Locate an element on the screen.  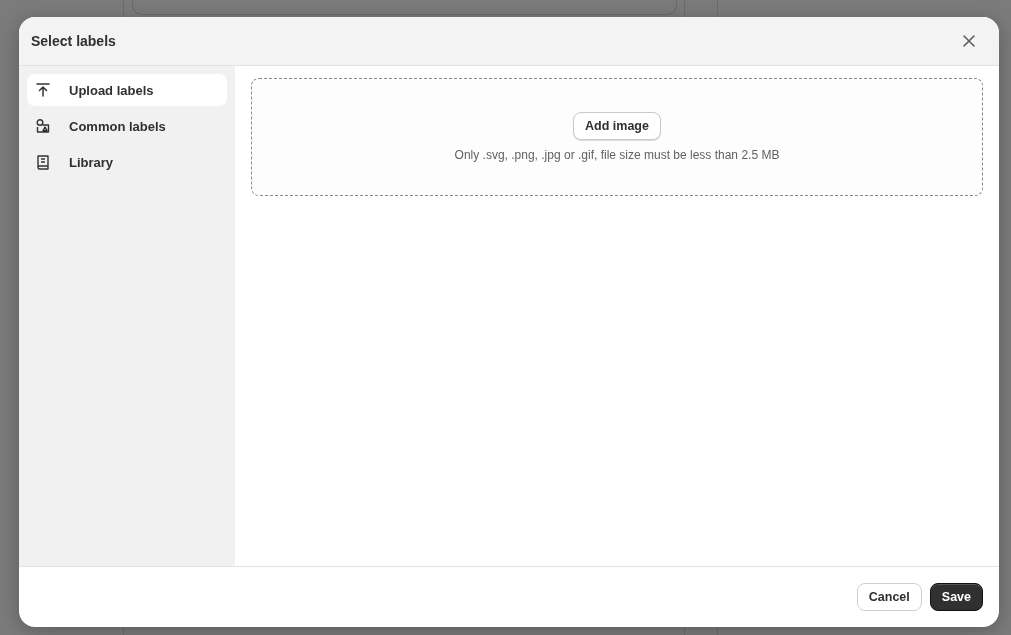
upload-dropzone: Add image Only .svg, .png, .jpg or .gif, file size must be less than 2.5 MB is located at coordinates (617, 137).